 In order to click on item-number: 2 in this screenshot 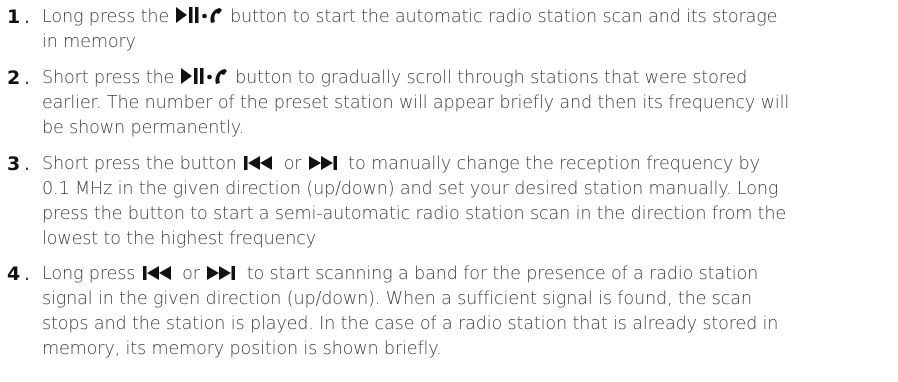, I will do `click(14, 78)`.